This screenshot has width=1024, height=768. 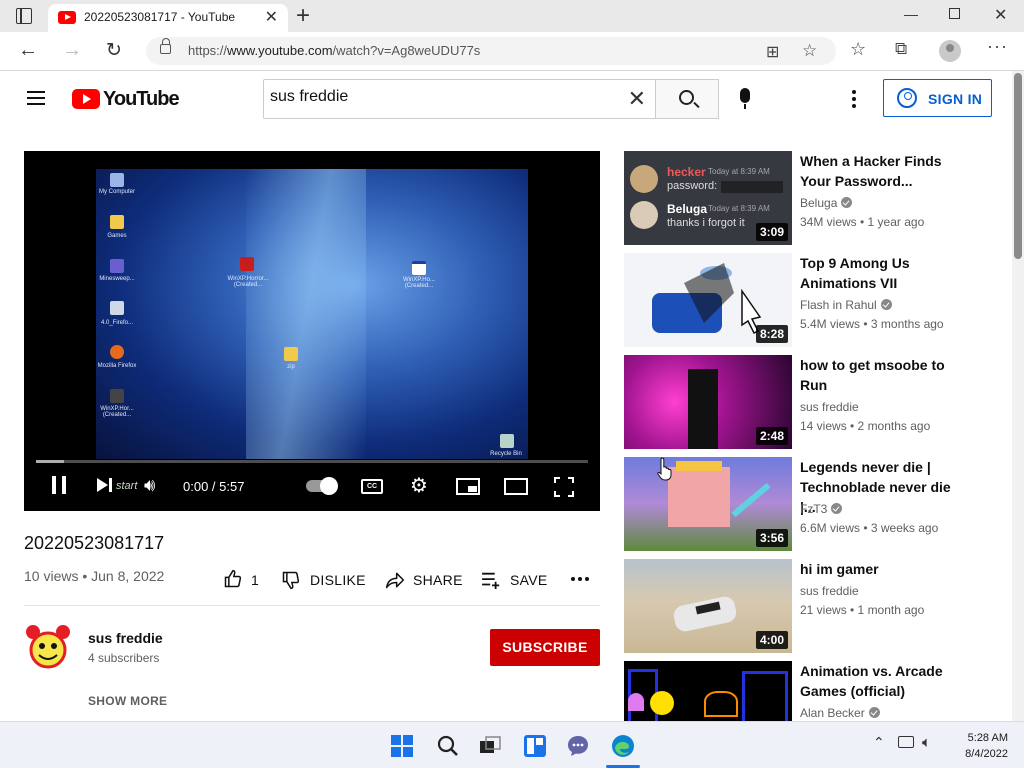 What do you see at coordinates (637, 99) in the screenshot?
I see `clear-search-icon: ✕` at bounding box center [637, 99].